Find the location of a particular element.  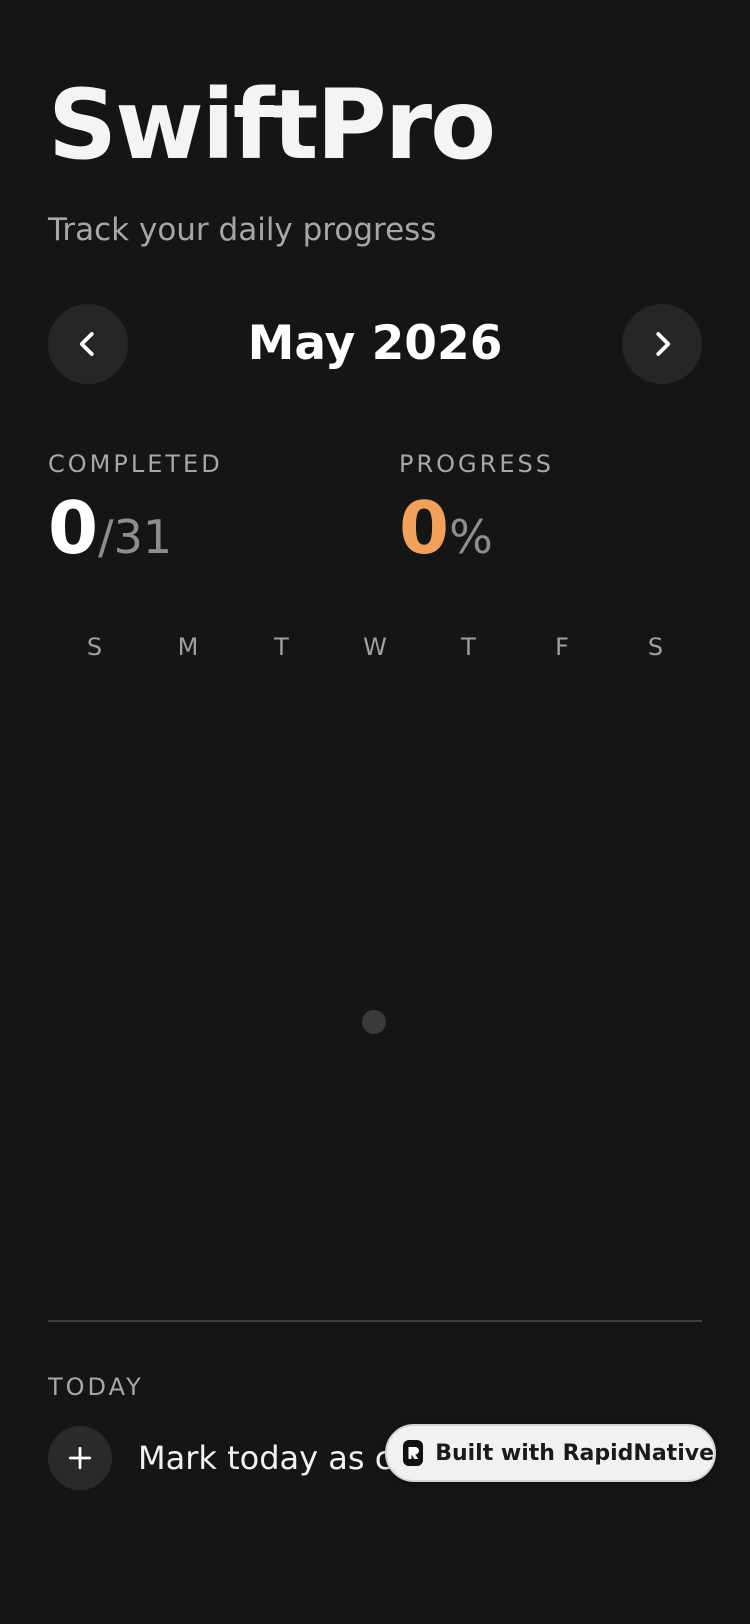

month-label: May 2026 is located at coordinates (375, 343).